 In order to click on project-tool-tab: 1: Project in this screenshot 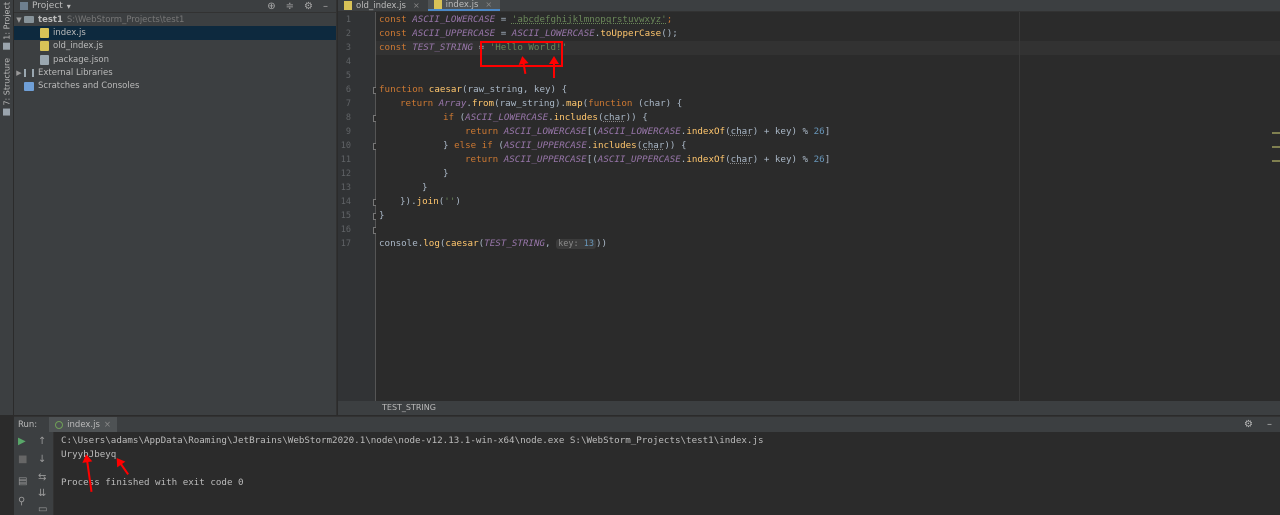, I will do `click(7, 26)`.